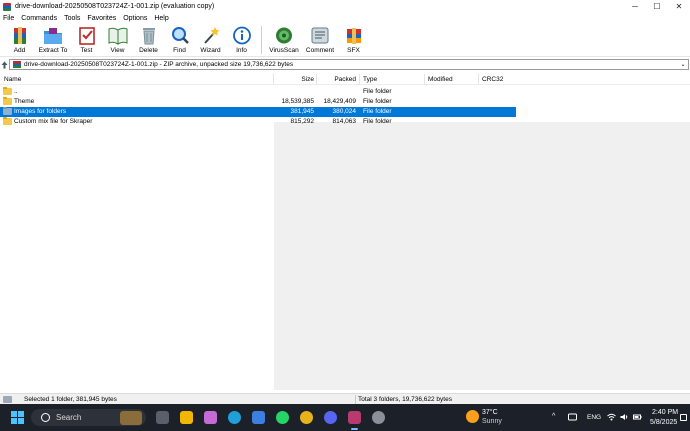 The image size is (690, 431). What do you see at coordinates (186, 417) in the screenshot?
I see `file-explorer-icon` at bounding box center [186, 417].